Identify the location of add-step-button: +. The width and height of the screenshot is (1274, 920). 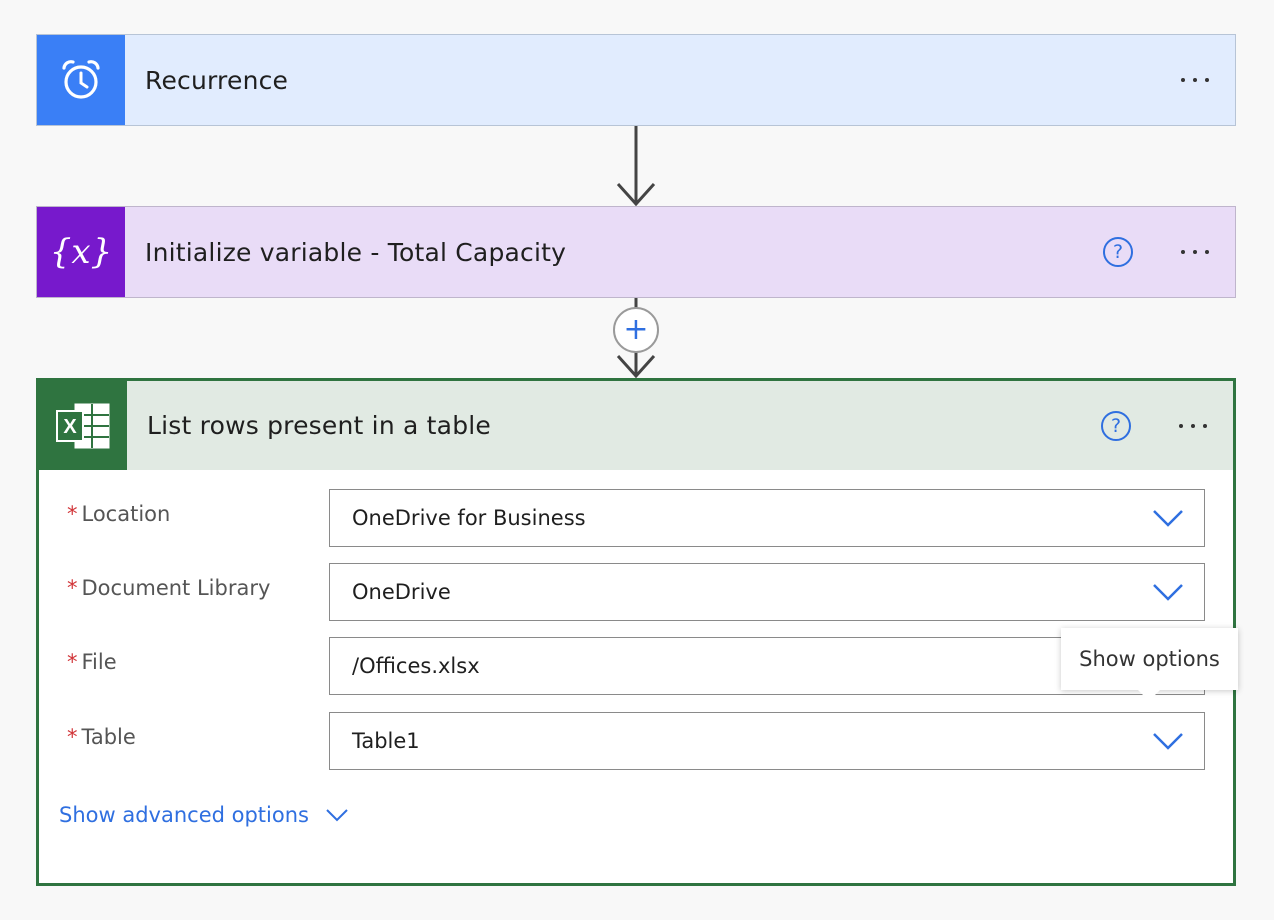
(636, 330).